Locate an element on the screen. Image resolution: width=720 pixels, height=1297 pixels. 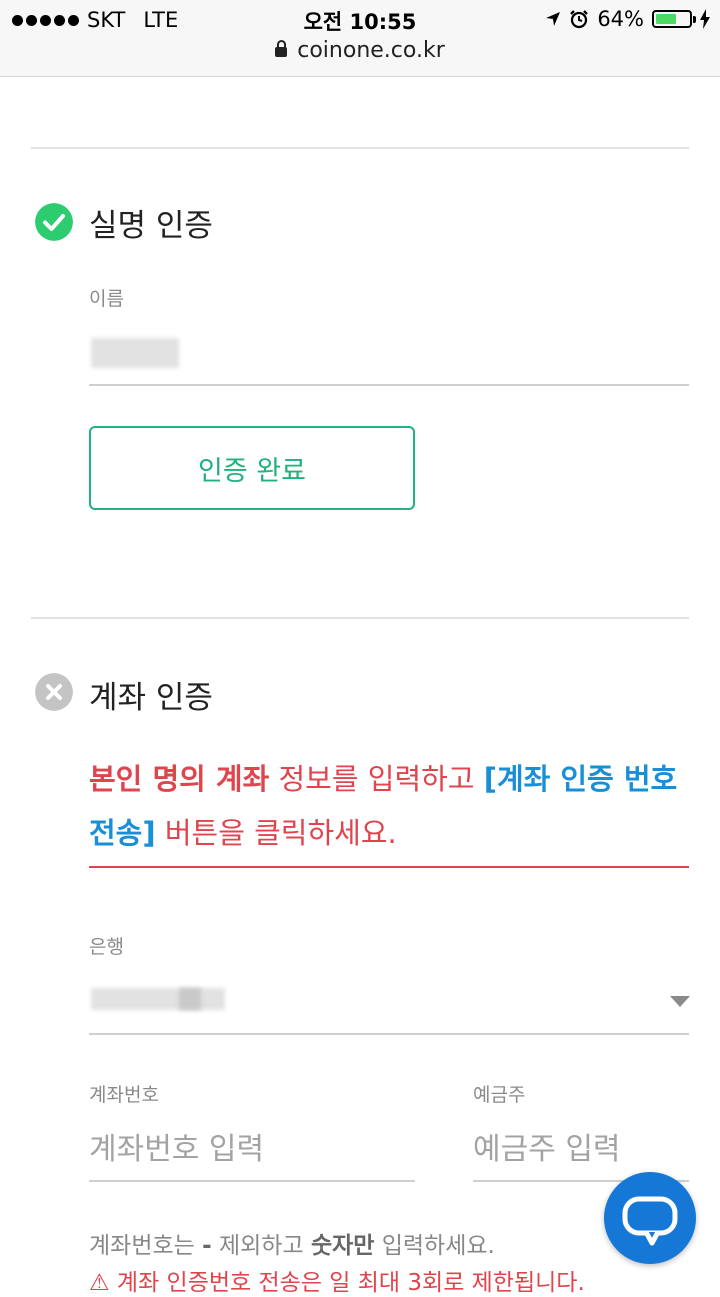
address-bar: coinone.co.kr is located at coordinates (360, 50).